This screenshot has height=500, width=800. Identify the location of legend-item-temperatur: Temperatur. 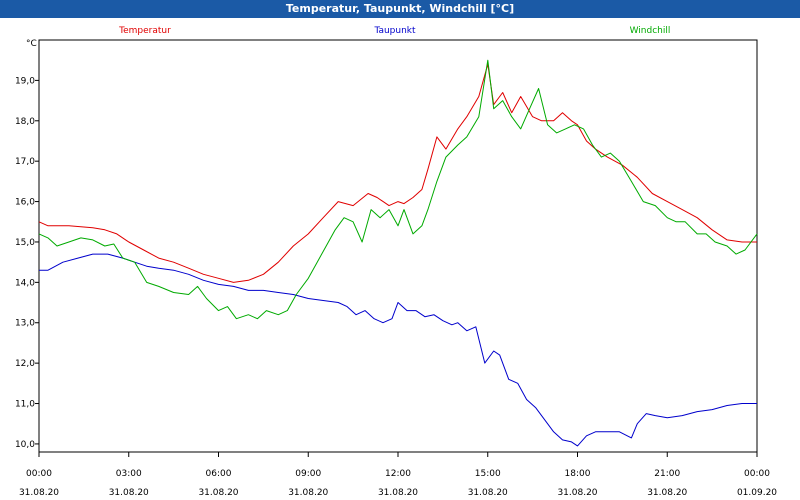
(144, 31).